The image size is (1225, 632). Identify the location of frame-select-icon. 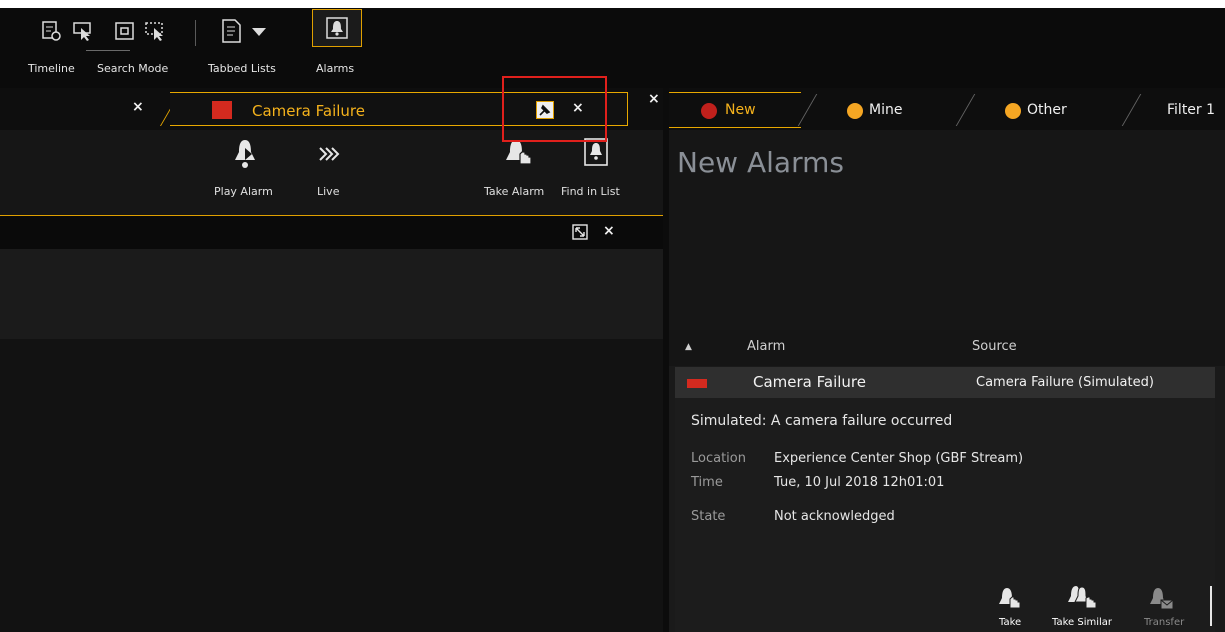
(124, 31).